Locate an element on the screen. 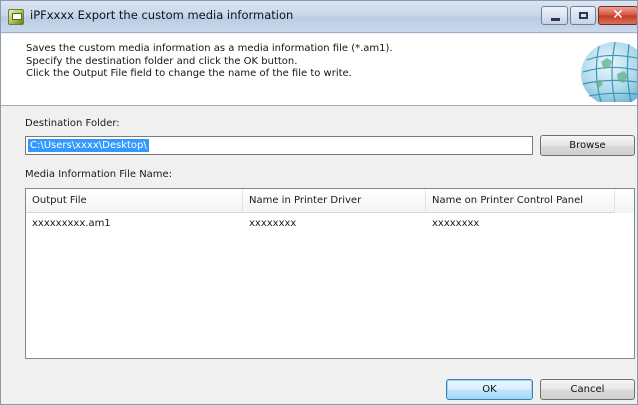  table-row: xxxxxxxxx.am1 xxxxxxxx xxxxxxxx is located at coordinates (330, 224).